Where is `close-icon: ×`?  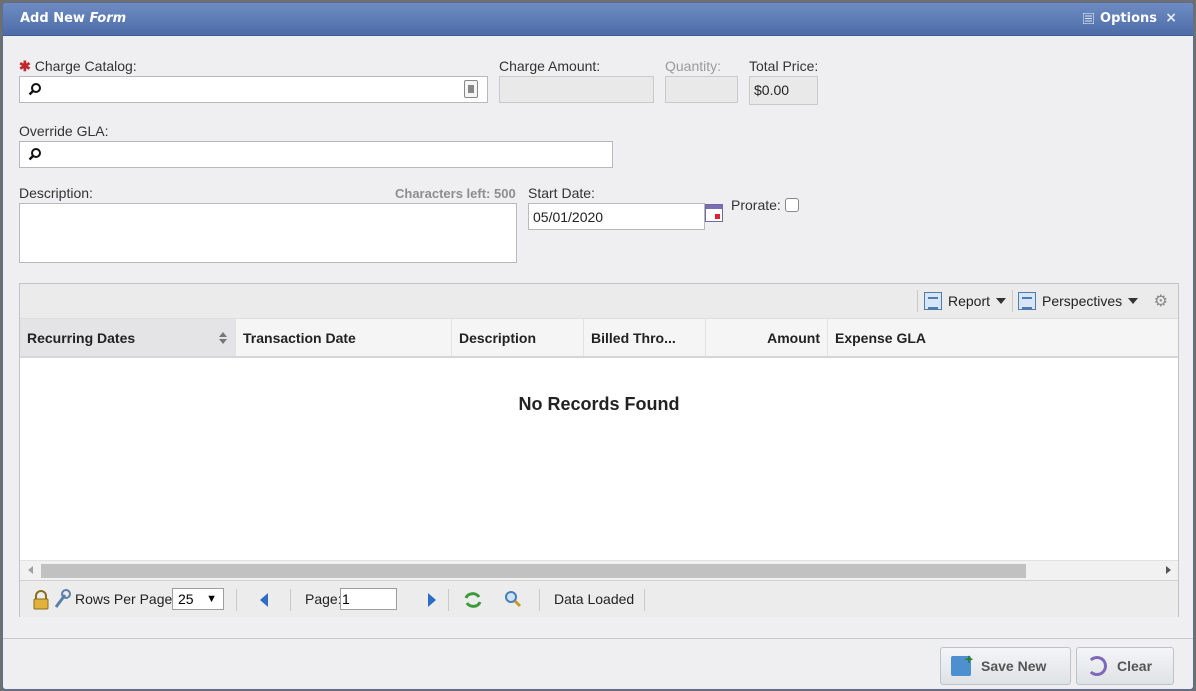 close-icon: × is located at coordinates (1171, 18).